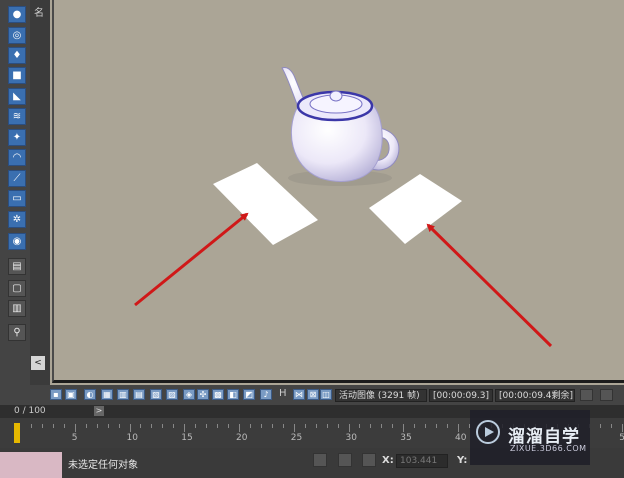  What do you see at coordinates (299, 394) in the screenshot?
I see `render-setup-icon: ⋈` at bounding box center [299, 394].